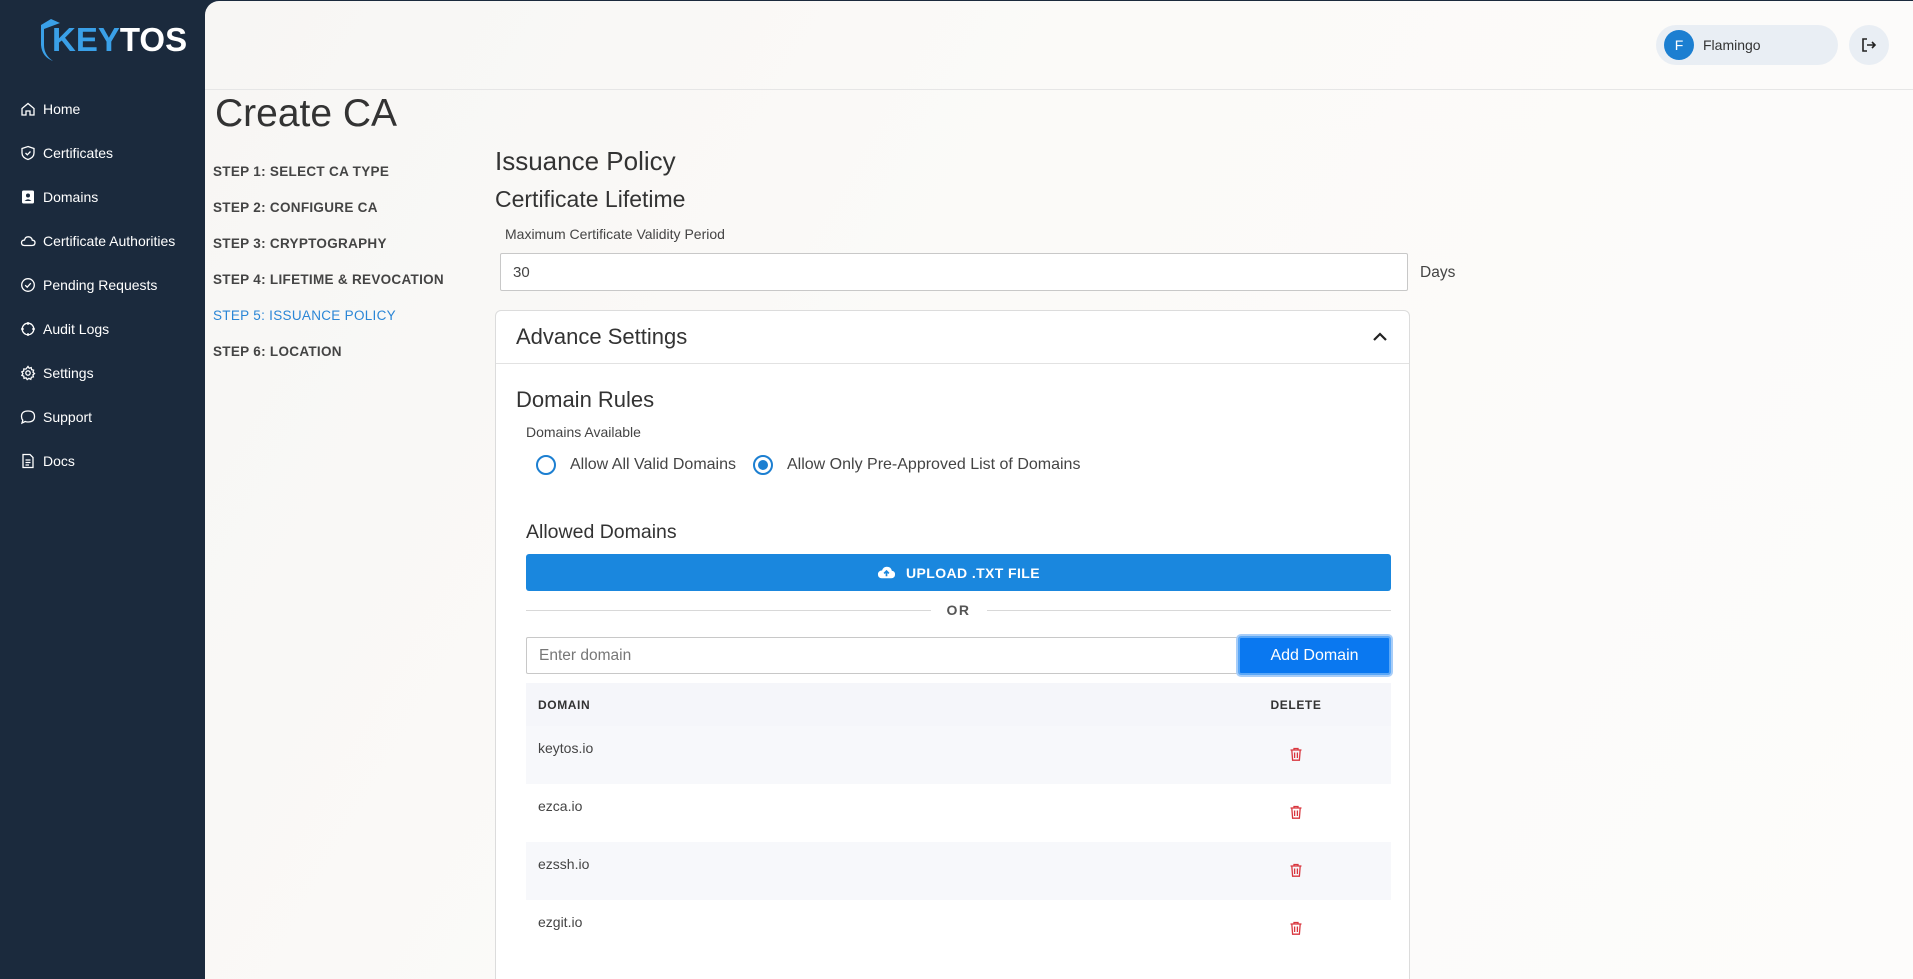  Describe the element at coordinates (564, 864) in the screenshot. I see `domain-cell: ezssh.io` at that location.